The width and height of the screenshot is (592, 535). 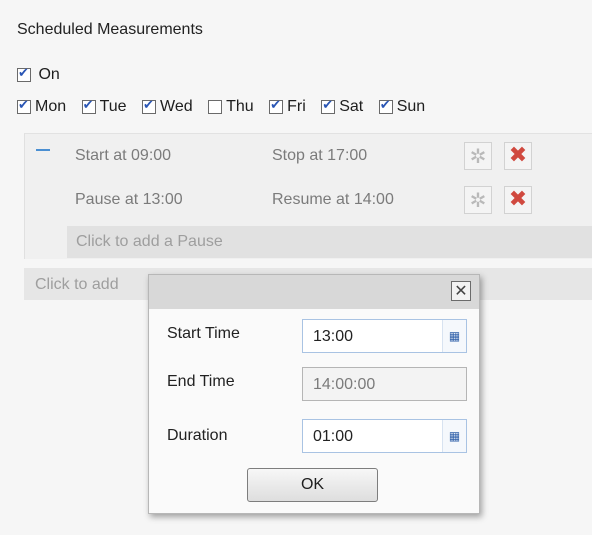 I want to click on day-thu-label: Thu, so click(x=240, y=106).